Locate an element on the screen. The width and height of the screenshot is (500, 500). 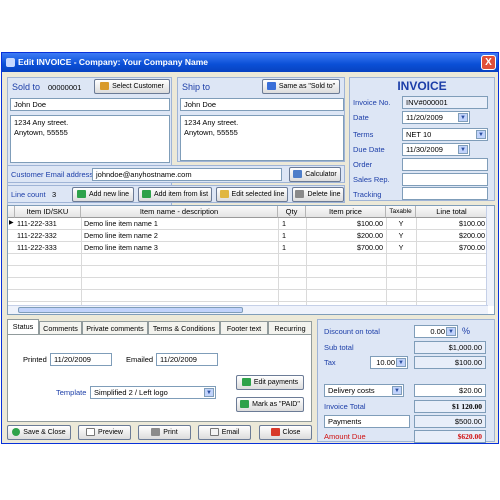
template-select: Simplified 2 / Left logo ▼ is located at coordinates (153, 392).